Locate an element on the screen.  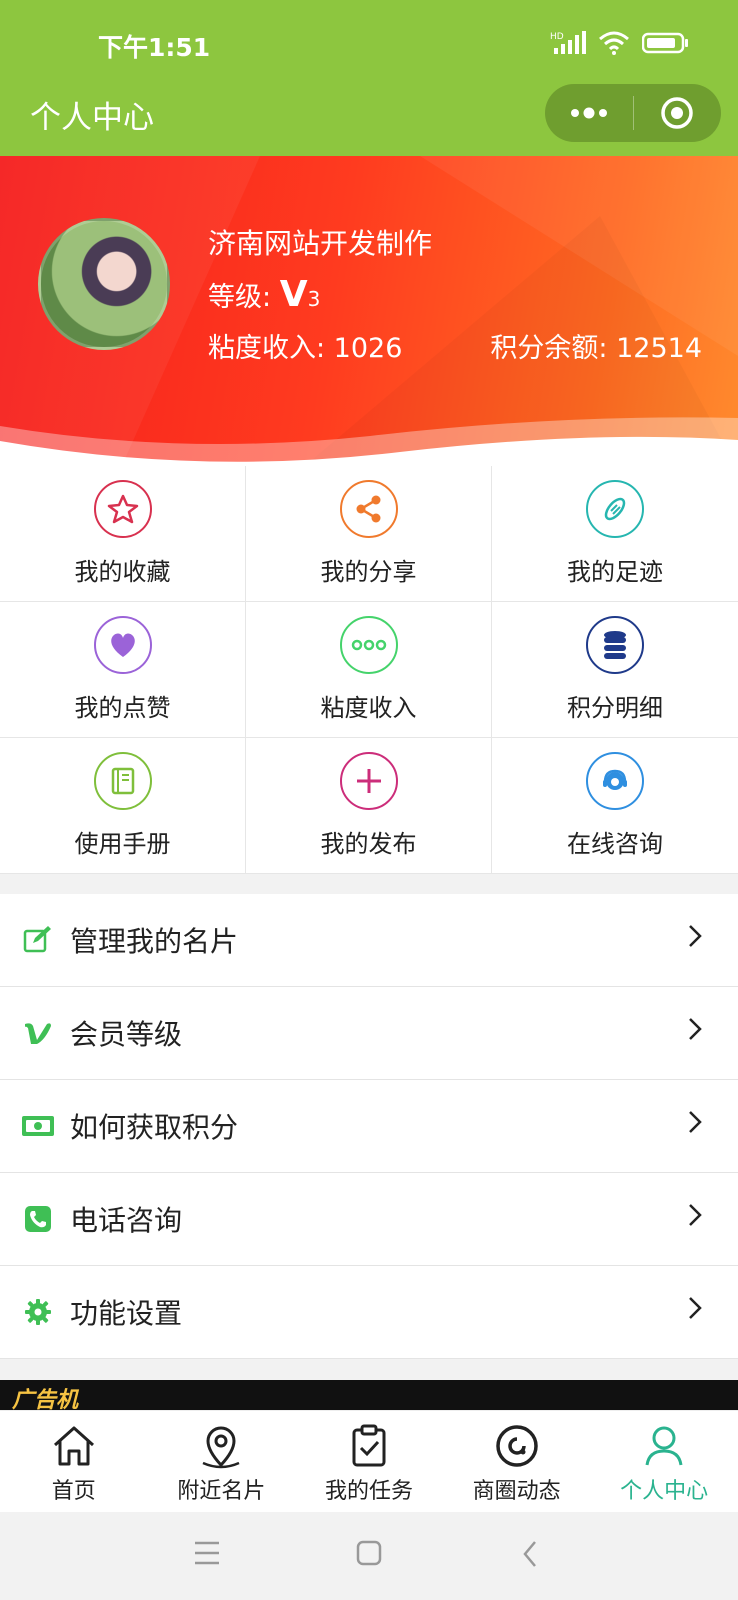
headset-icon is located at coordinates (615, 781).